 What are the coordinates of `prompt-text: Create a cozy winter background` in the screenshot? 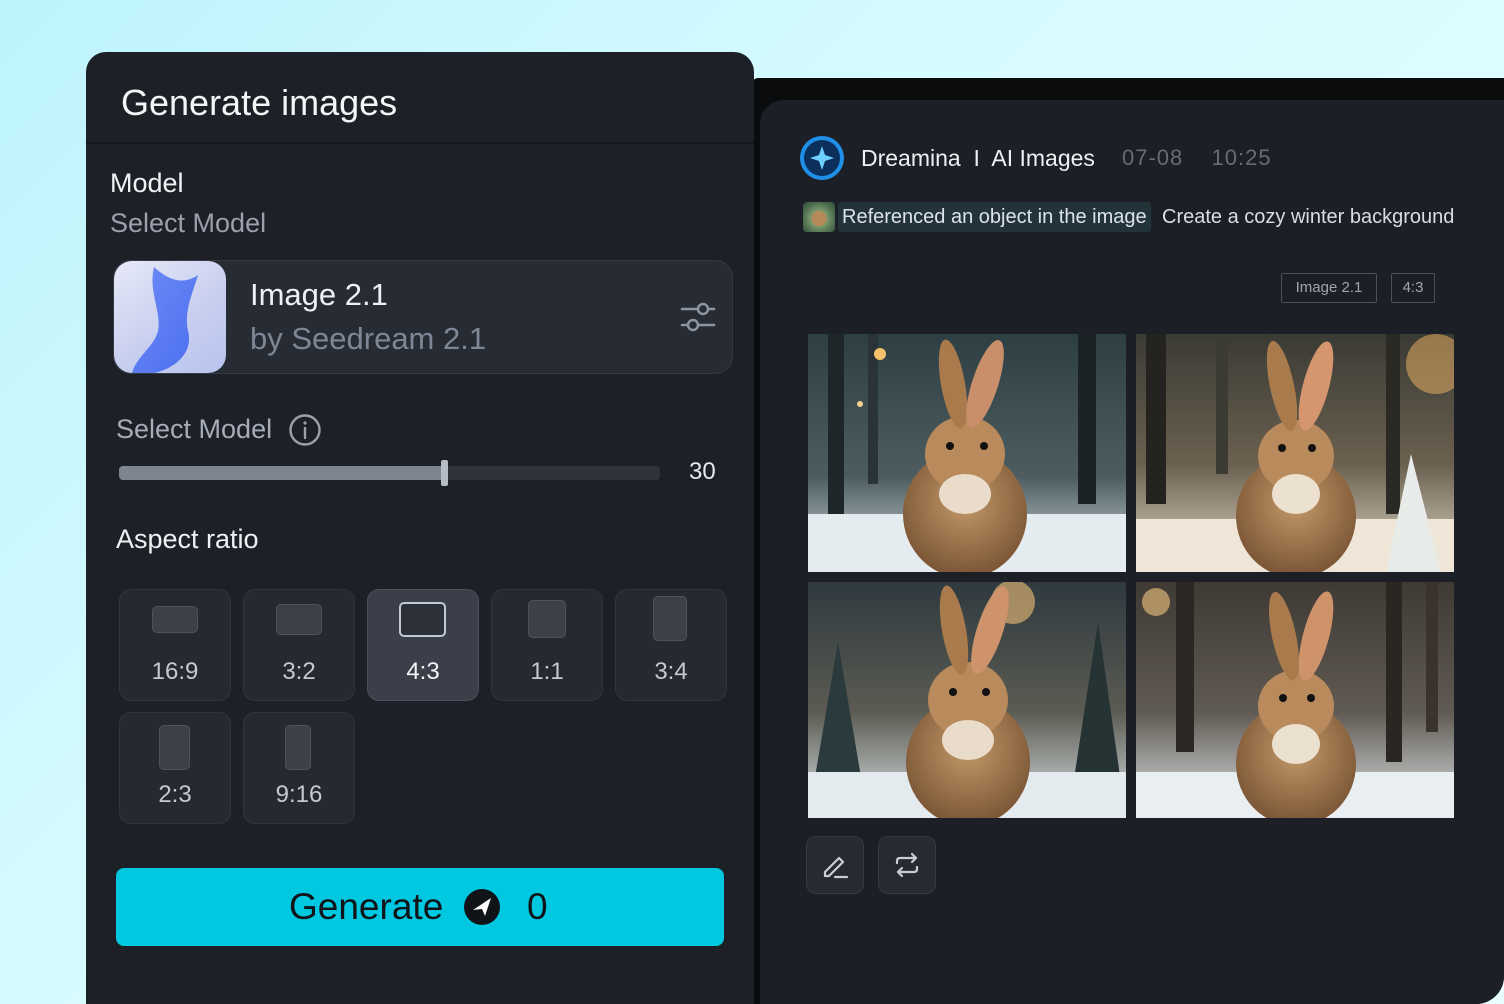 It's located at (1308, 217).